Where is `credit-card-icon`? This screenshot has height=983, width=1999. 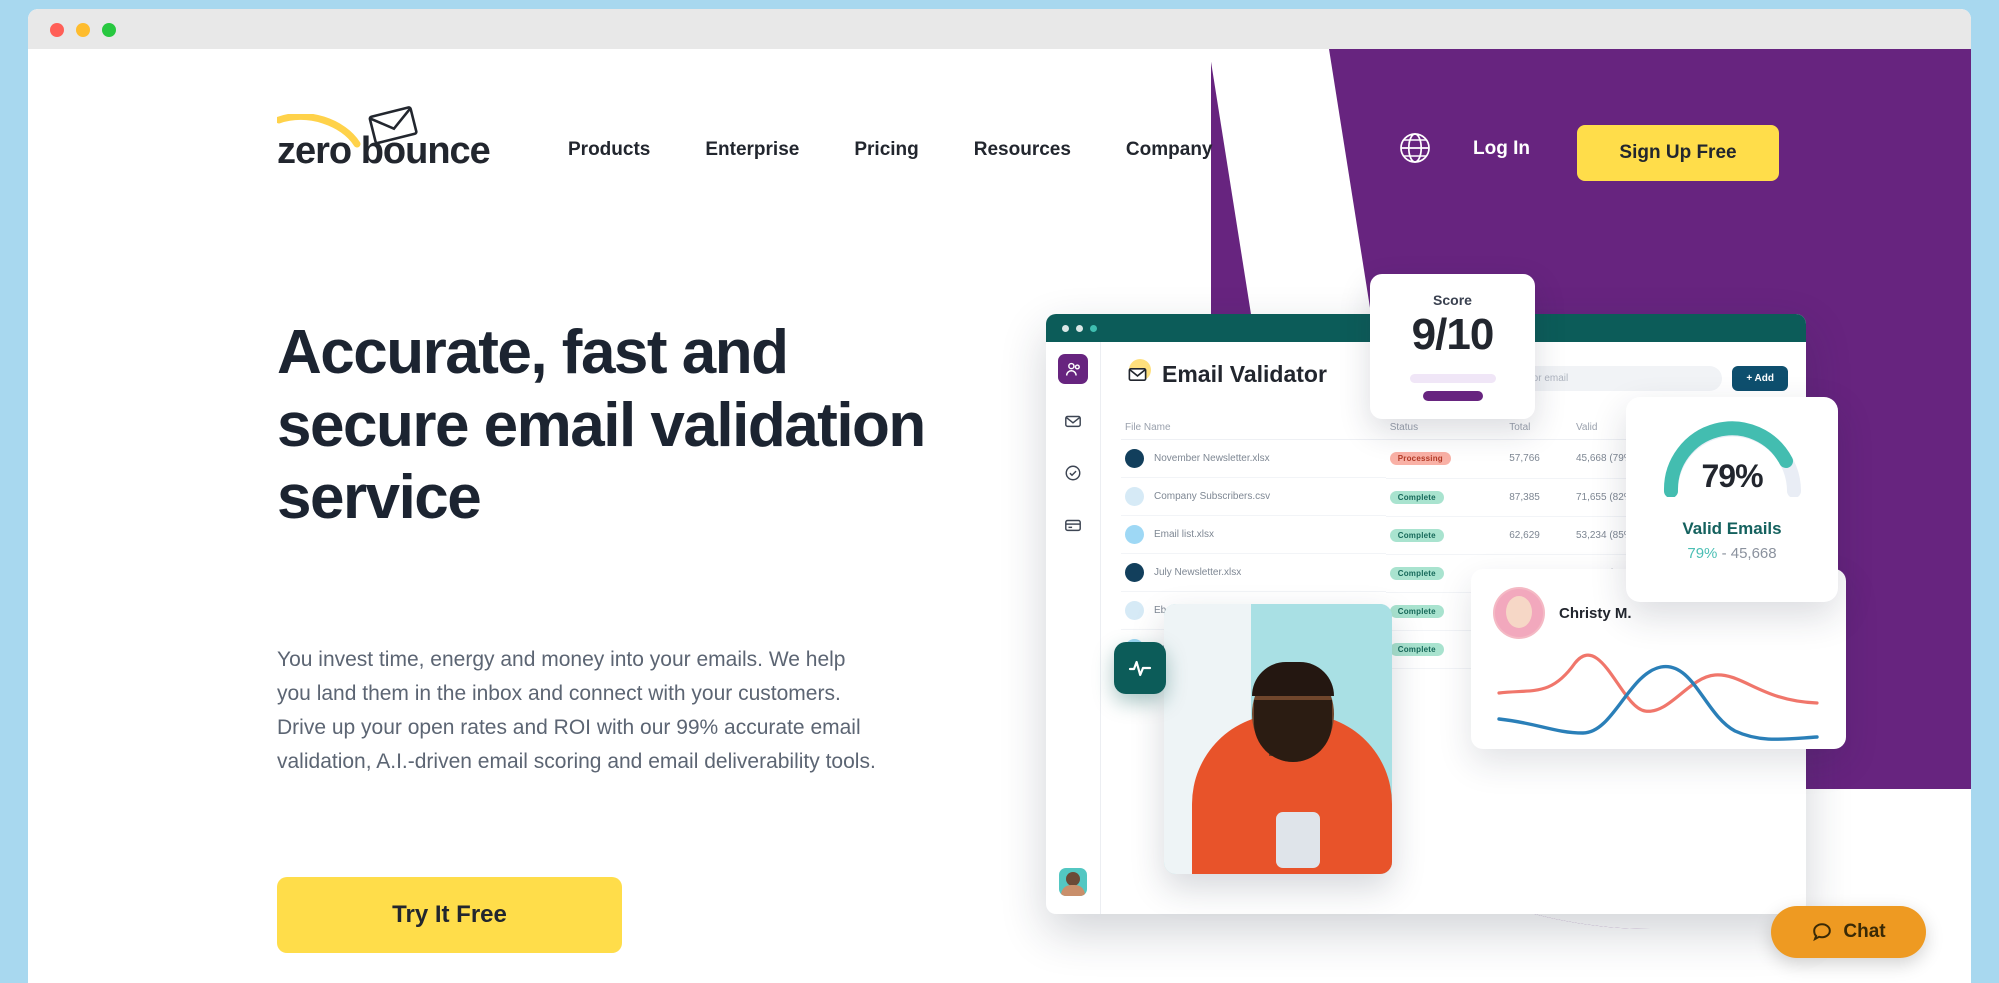
credit-card-icon is located at coordinates (1073, 525).